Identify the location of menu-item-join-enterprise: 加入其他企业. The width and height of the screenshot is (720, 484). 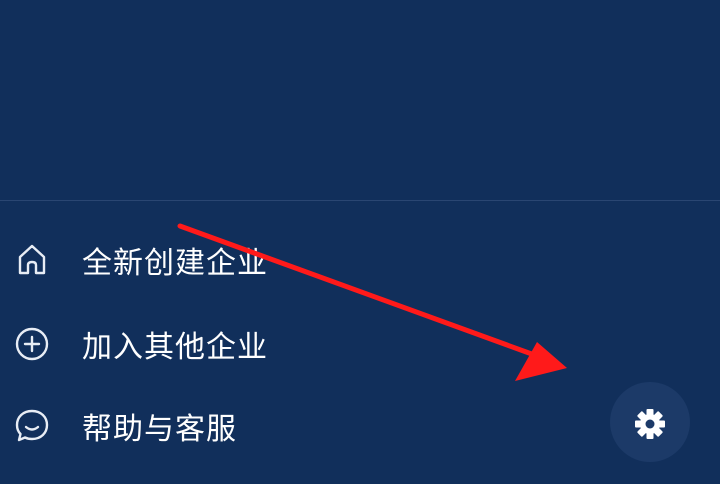
(280, 344).